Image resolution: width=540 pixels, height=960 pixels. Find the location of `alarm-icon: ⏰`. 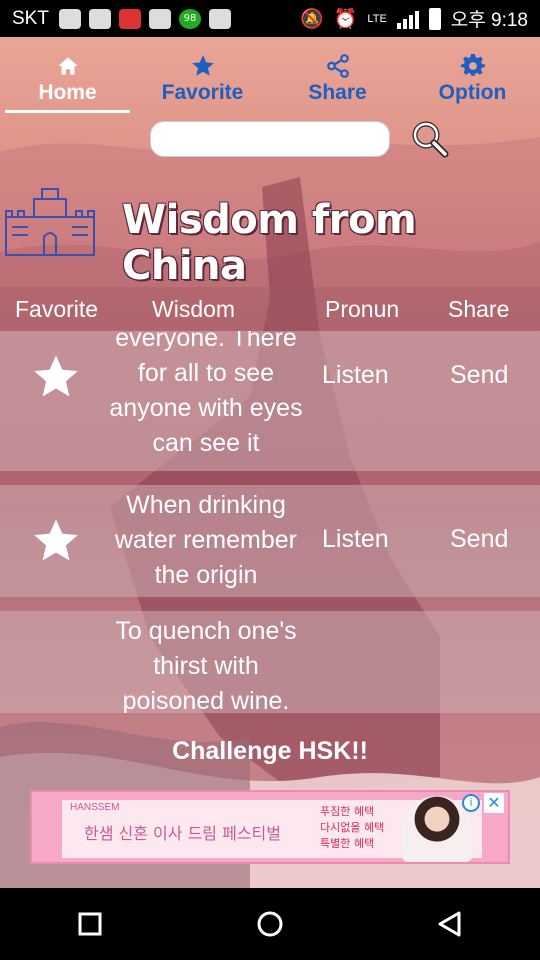

alarm-icon: ⏰ is located at coordinates (345, 19).